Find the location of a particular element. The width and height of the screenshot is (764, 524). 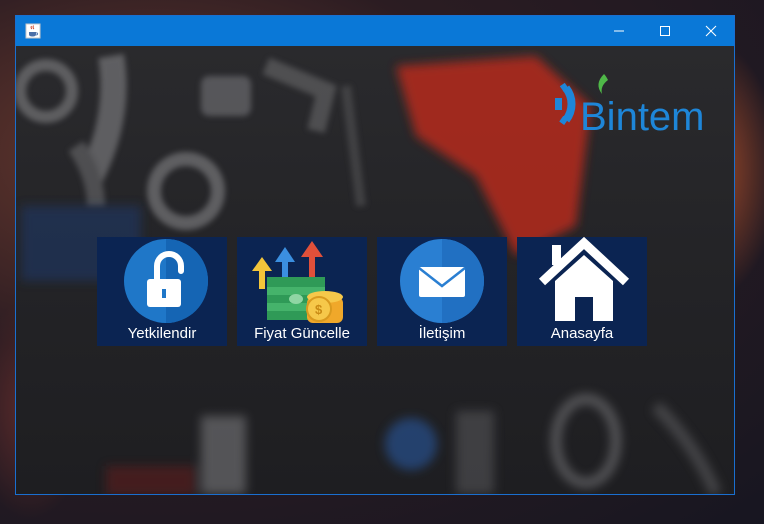

unlock-padlock-icon is located at coordinates (166, 281).